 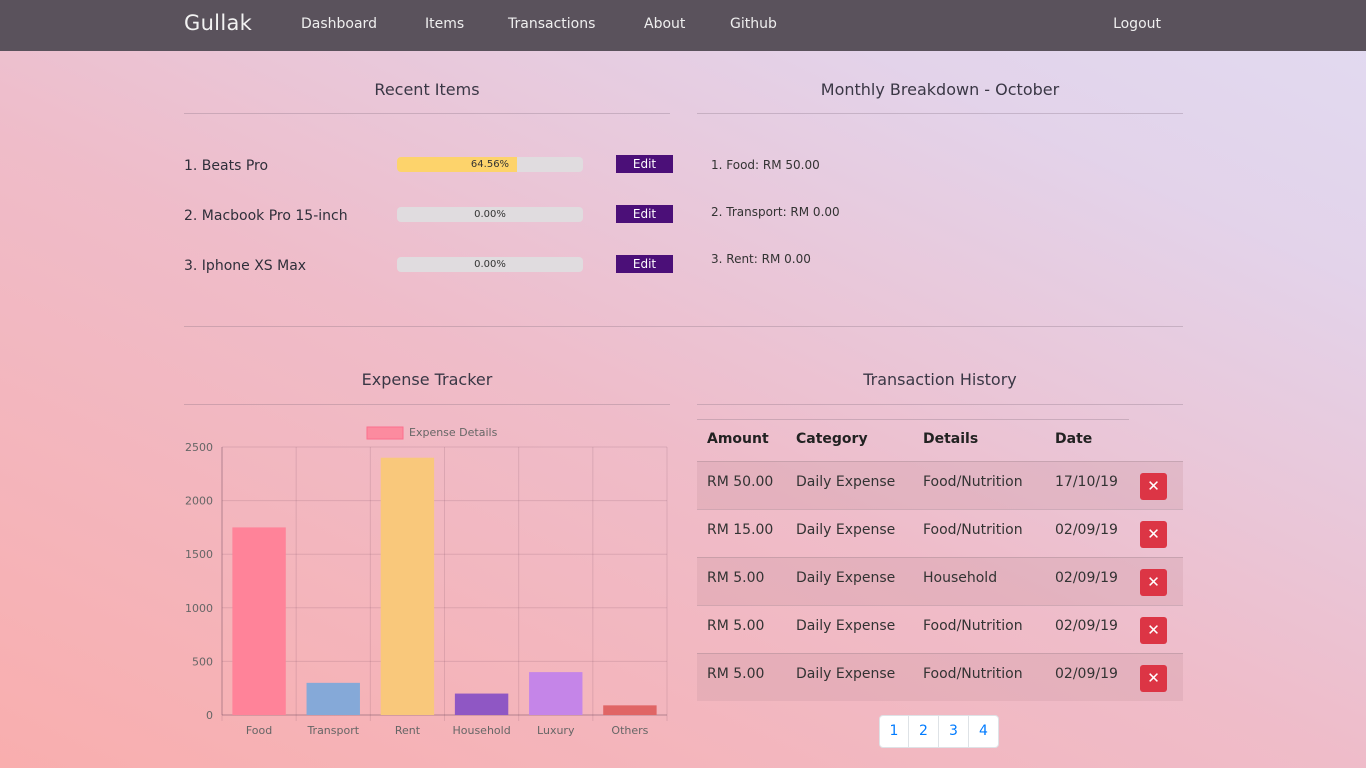 What do you see at coordinates (333, 698) in the screenshot?
I see `bar-transport` at bounding box center [333, 698].